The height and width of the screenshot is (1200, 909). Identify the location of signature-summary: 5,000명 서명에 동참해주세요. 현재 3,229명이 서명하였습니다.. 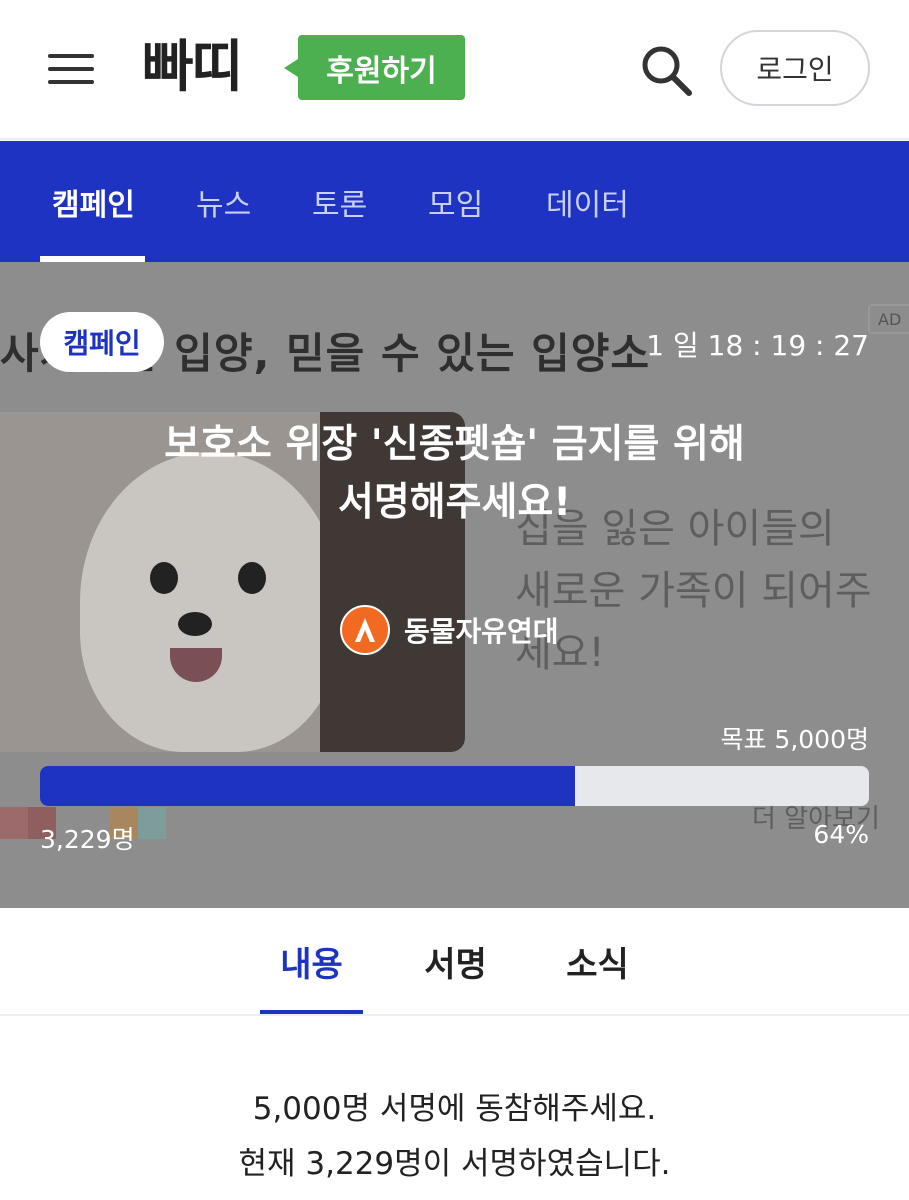
(454, 1137).